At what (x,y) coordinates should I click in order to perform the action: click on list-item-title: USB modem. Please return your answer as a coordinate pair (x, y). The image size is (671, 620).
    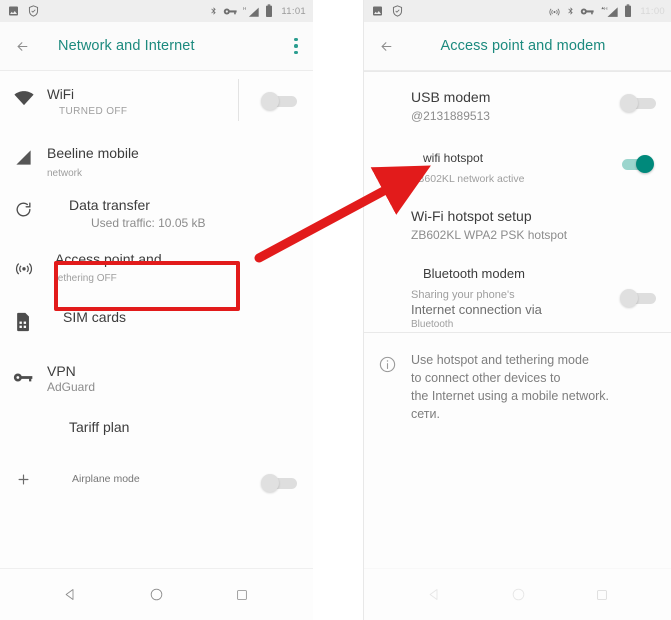
    Looking at the image, I should click on (451, 97).